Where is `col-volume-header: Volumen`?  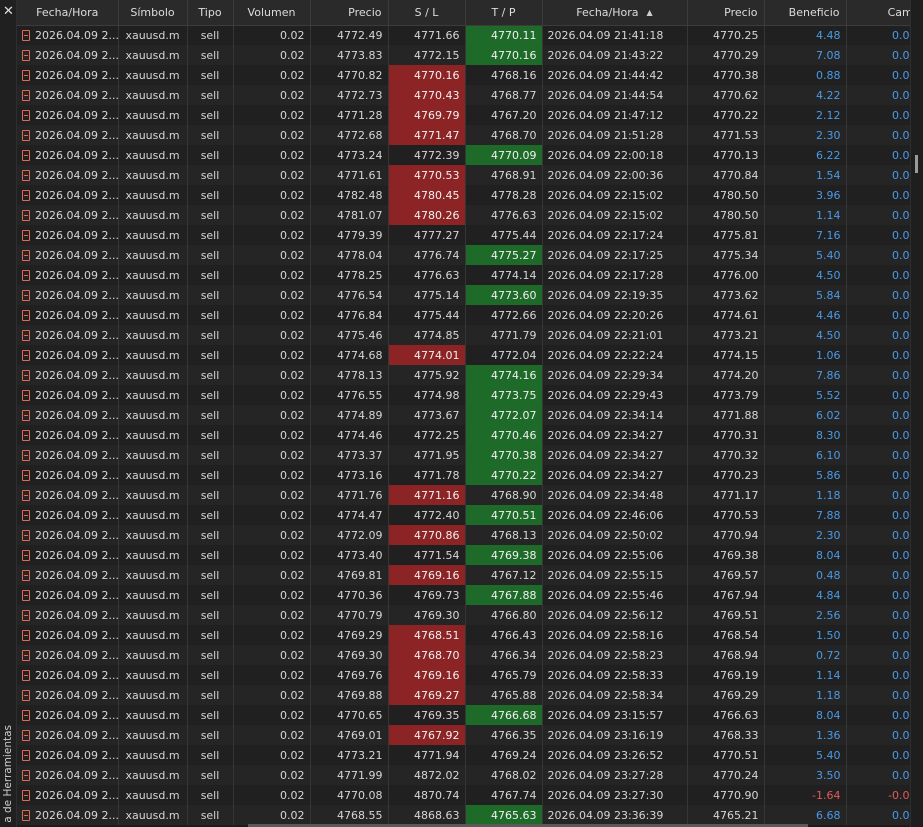
col-volume-header: Volumen is located at coordinates (272, 13).